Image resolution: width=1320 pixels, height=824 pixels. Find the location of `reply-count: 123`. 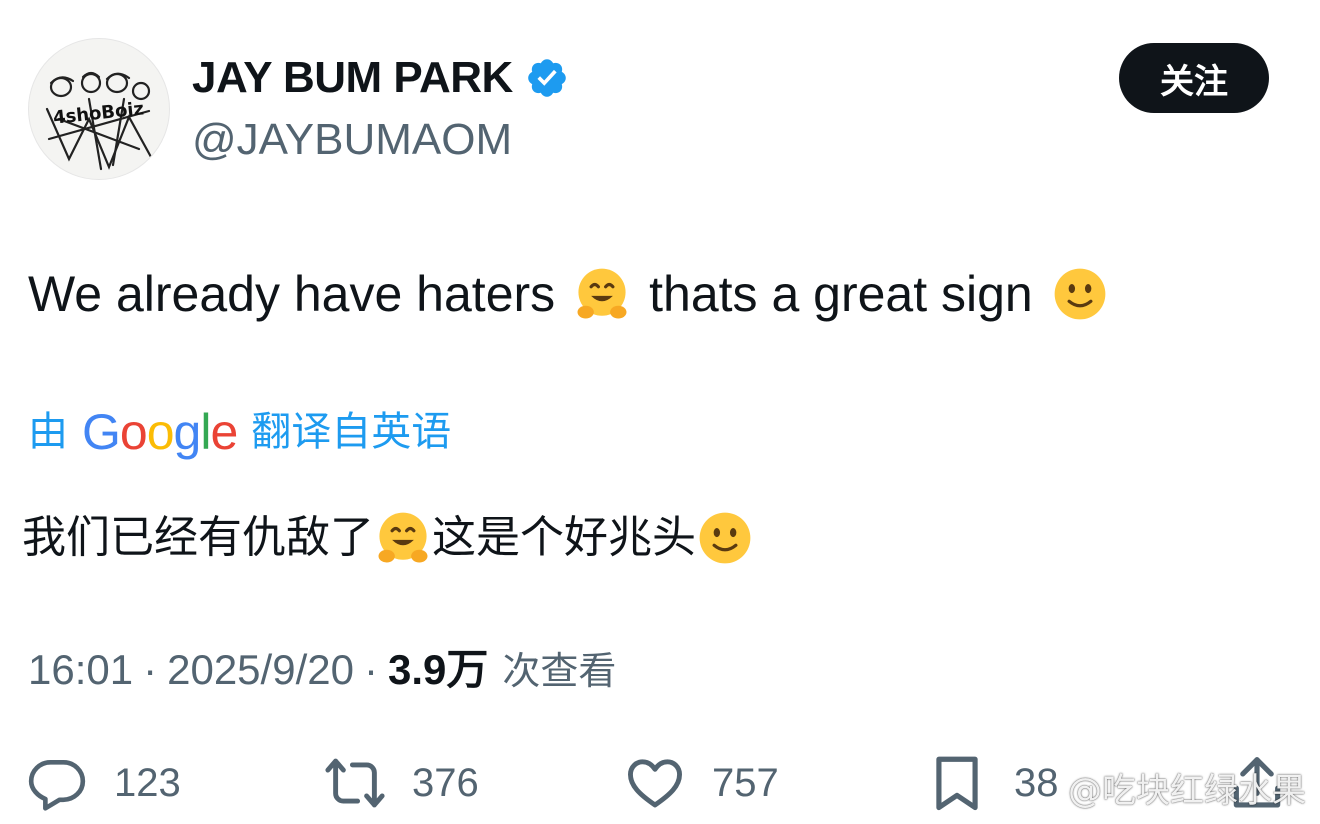

reply-count: 123 is located at coordinates (147, 782).